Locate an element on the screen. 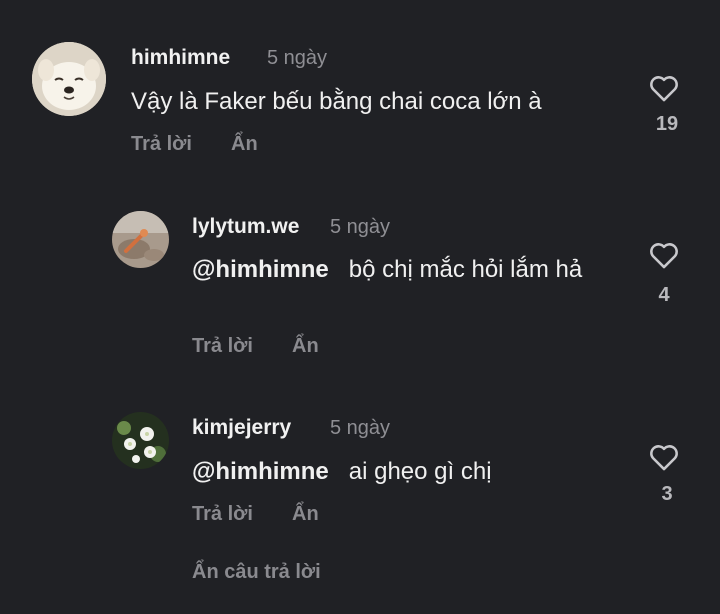  username: himhimne is located at coordinates (180, 58).